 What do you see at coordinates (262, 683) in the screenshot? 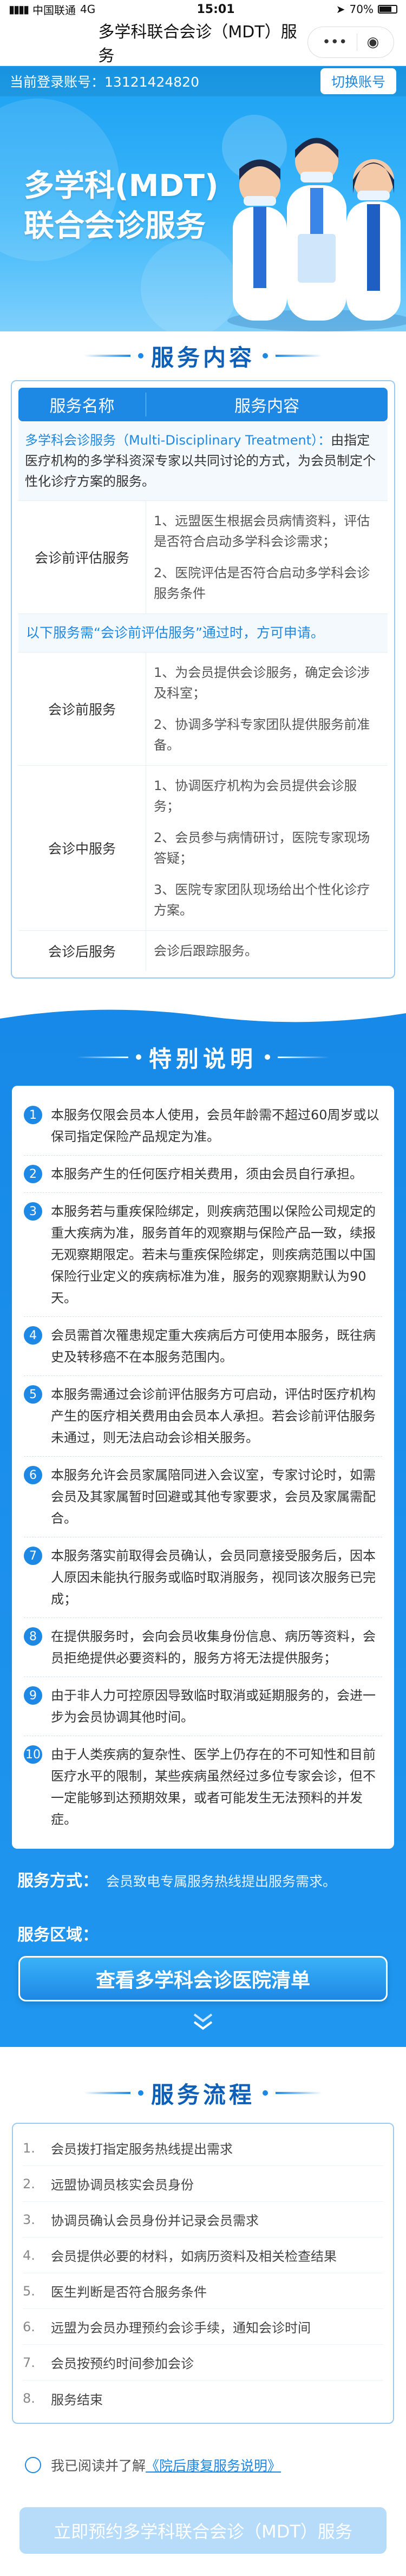
I see `service-desc: 1、为会员提供会诊服务，确定会诊涉及科室；` at bounding box center [262, 683].